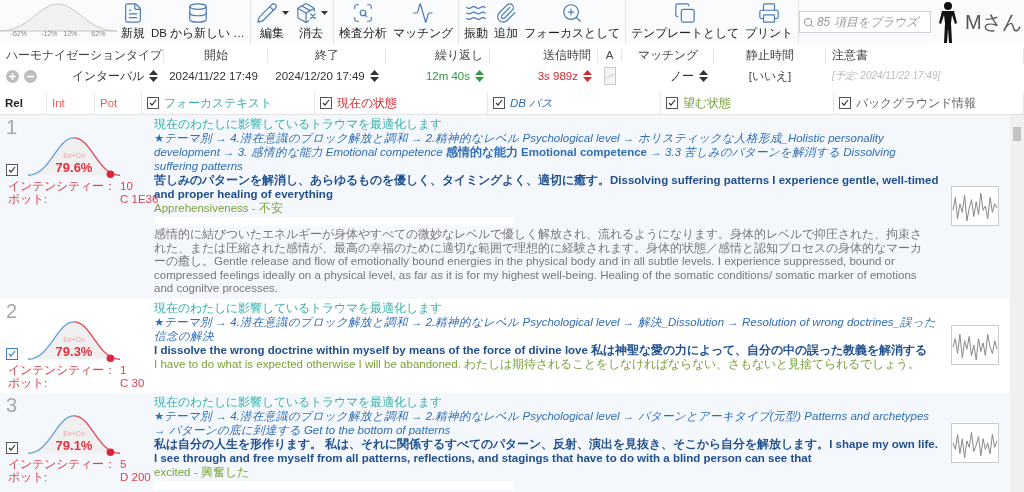 This screenshot has height=492, width=1024. I want to click on column-label: 終了, so click(327, 55).